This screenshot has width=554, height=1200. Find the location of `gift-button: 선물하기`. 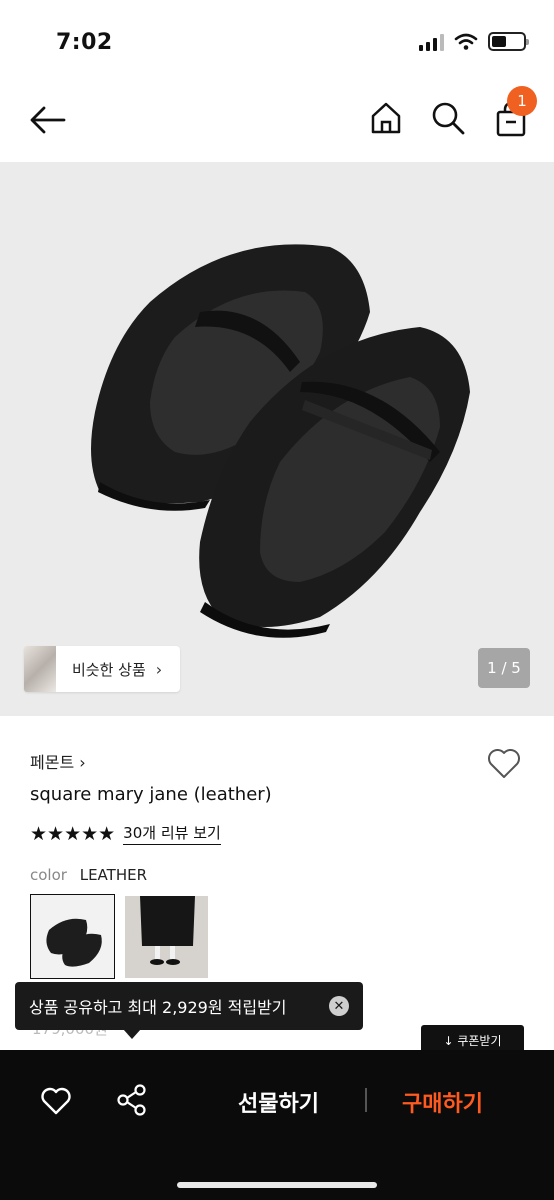

gift-button: 선물하기 is located at coordinates (278, 1102).